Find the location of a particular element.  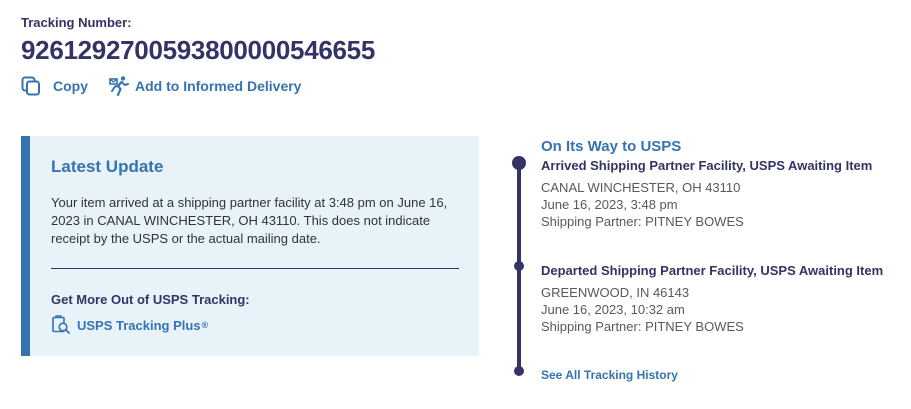

tracking-plus-icon is located at coordinates (61, 325).